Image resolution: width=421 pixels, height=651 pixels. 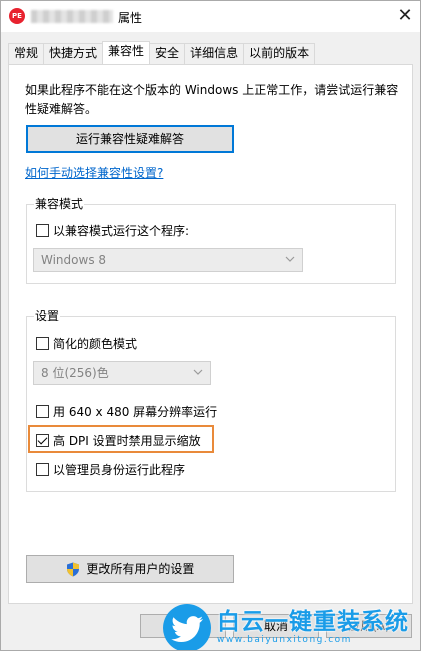 What do you see at coordinates (72, 16) in the screenshot?
I see `blurred-filename` at bounding box center [72, 16].